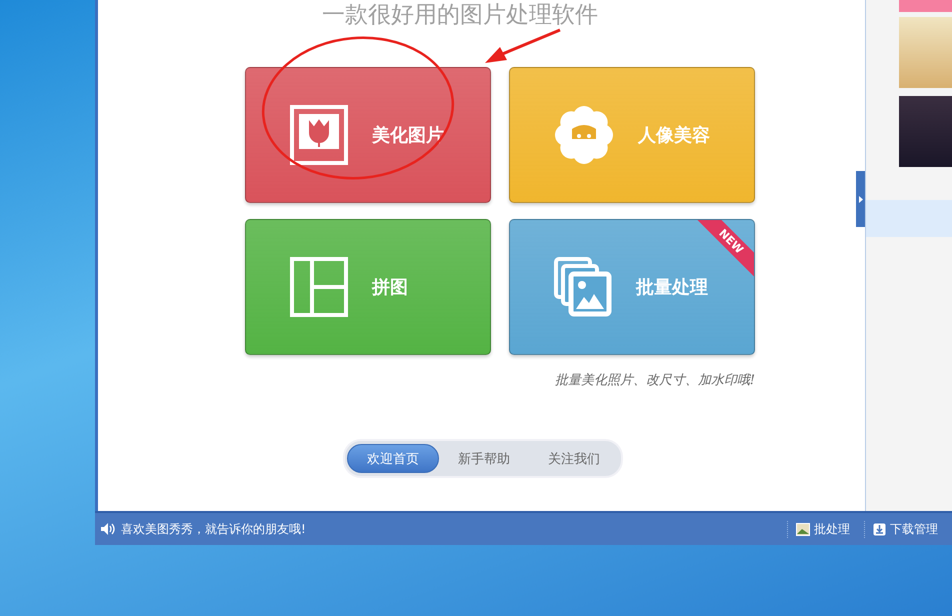  I want to click on nav-tab: 新手帮助, so click(484, 458).